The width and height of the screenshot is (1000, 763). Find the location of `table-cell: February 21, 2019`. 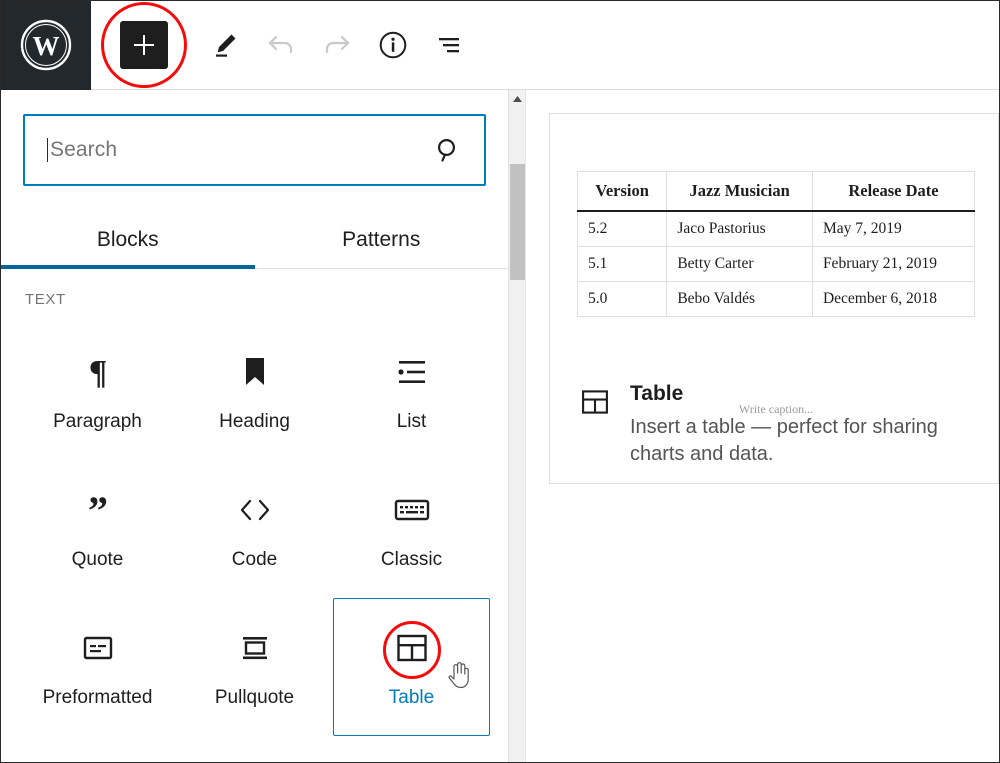

table-cell: February 21, 2019 is located at coordinates (893, 264).